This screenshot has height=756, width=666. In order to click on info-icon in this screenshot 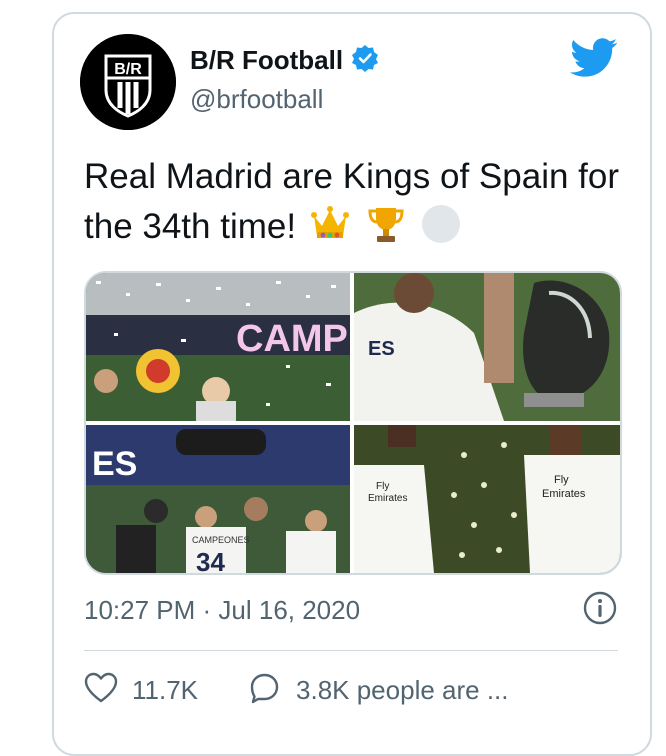, I will do `click(600, 610)`.